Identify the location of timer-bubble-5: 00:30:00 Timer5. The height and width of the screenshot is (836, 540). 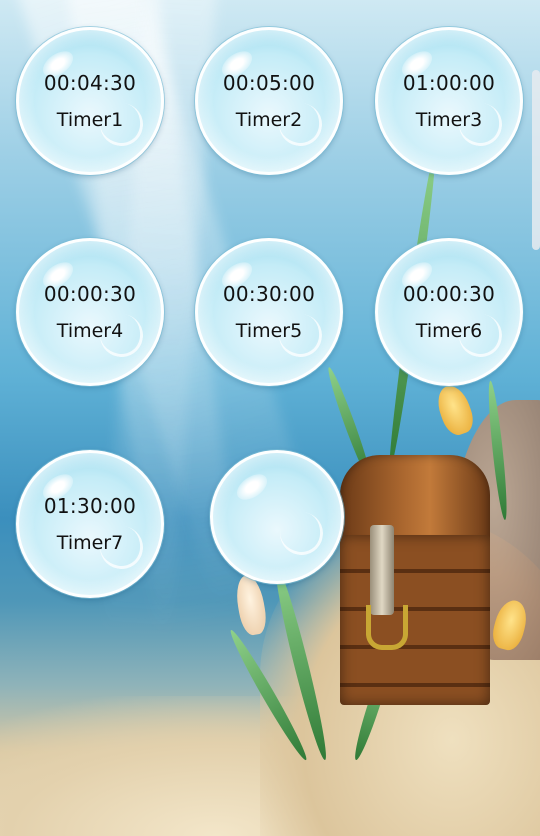
(269, 312).